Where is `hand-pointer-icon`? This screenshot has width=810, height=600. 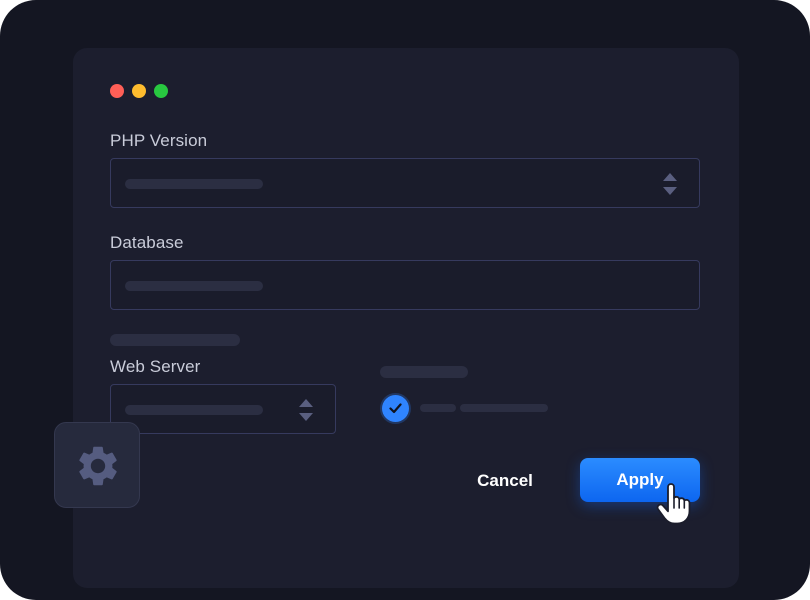 hand-pointer-icon is located at coordinates (673, 504).